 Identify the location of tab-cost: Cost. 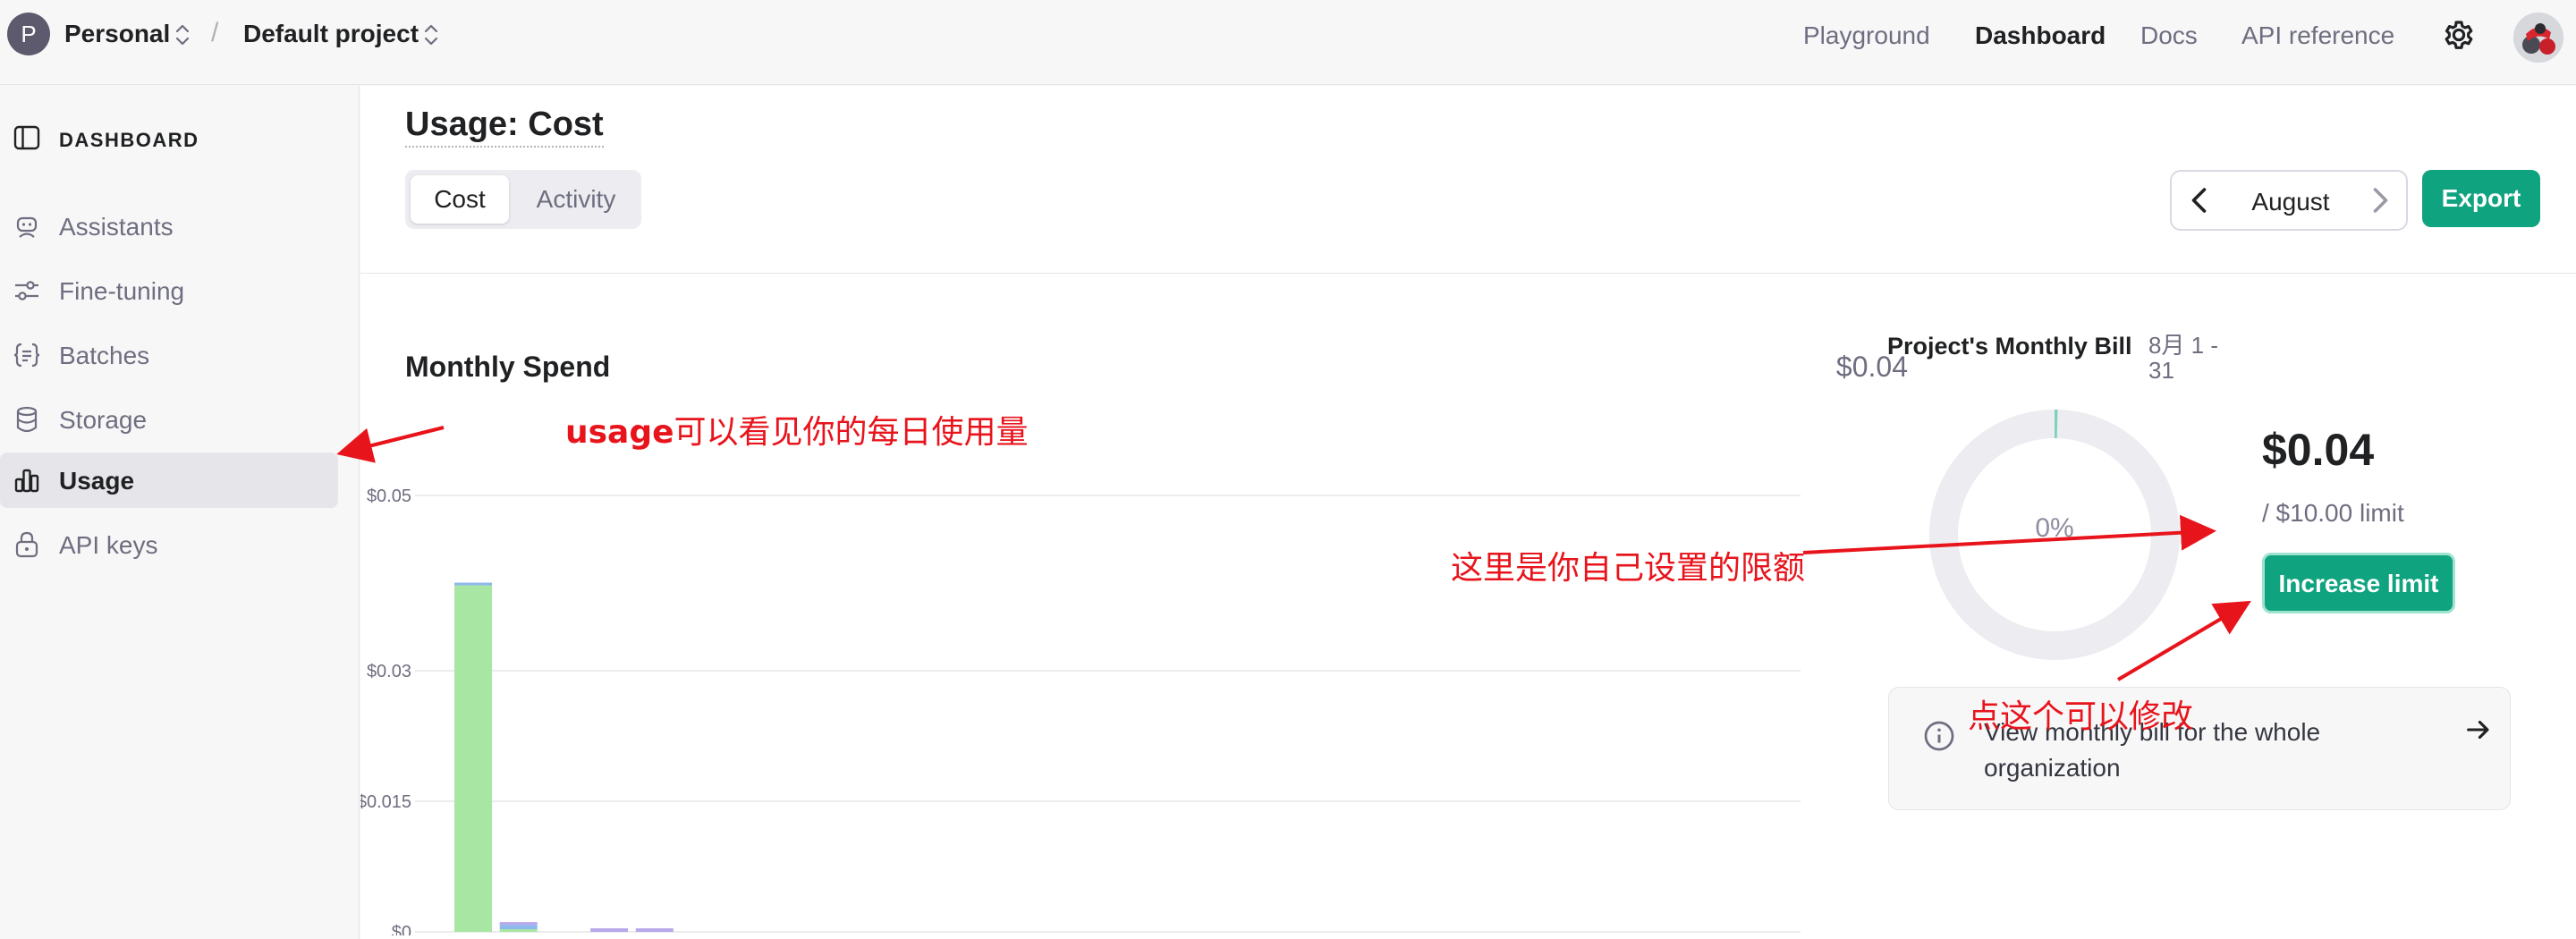
(460, 200).